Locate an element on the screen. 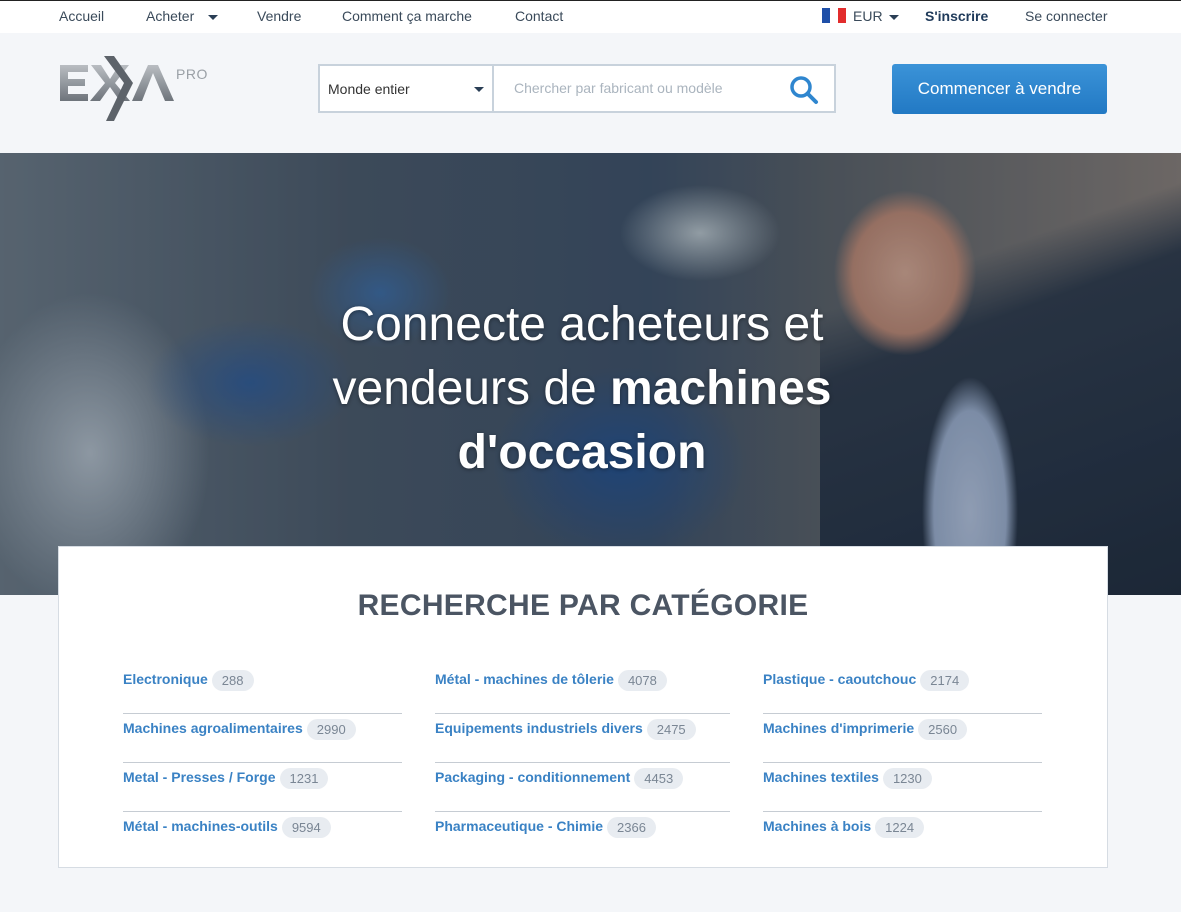 This screenshot has width=1181, height=912. signup-link: S'inscrire is located at coordinates (956, 16).